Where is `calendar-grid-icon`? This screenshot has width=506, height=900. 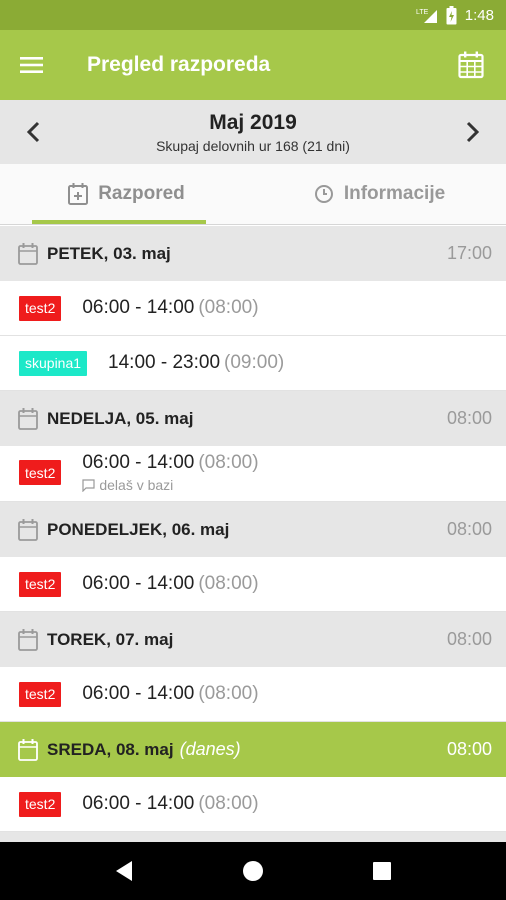
calendar-grid-icon is located at coordinates (471, 65).